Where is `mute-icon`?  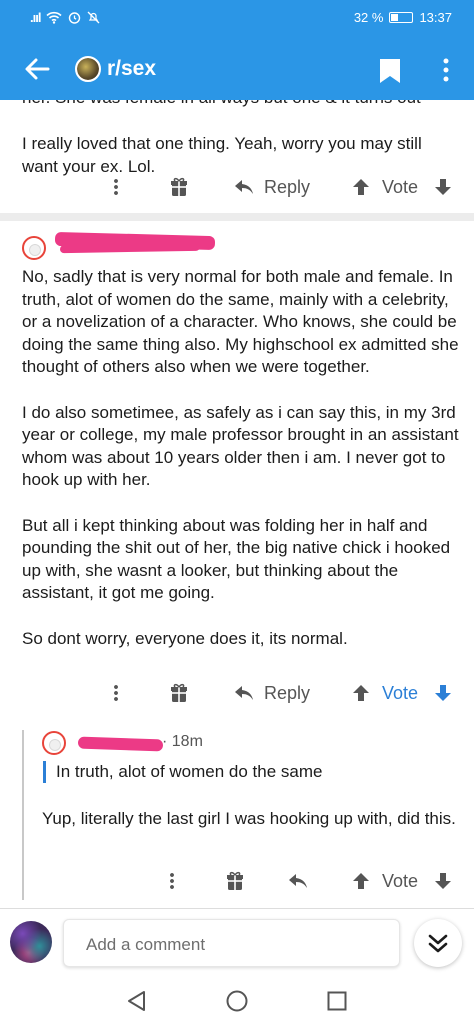
mute-icon is located at coordinates (93, 17).